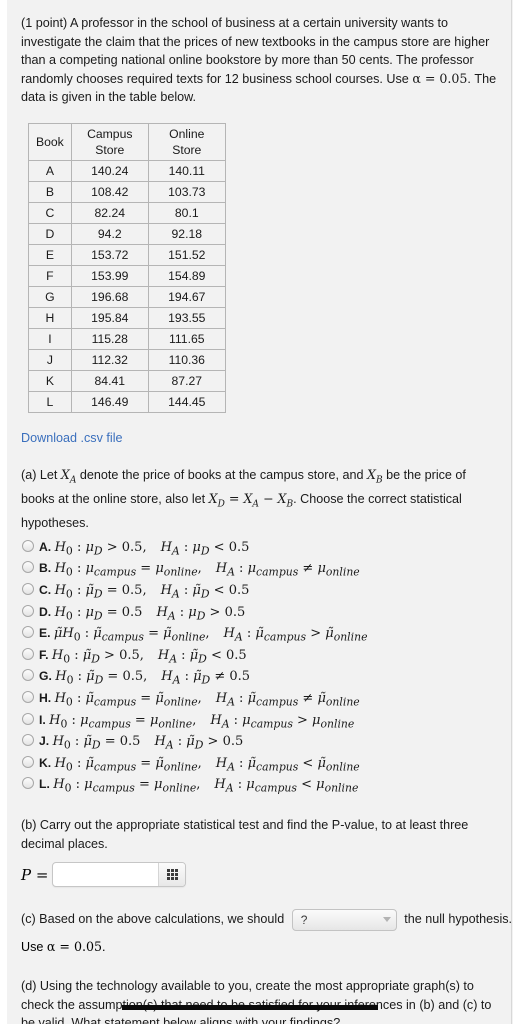 The width and height of the screenshot is (522, 1024). Describe the element at coordinates (266, 614) in the screenshot. I see `choice-option-d: D. H0 : μD = 0.5 HA : μD > 0.5` at that location.